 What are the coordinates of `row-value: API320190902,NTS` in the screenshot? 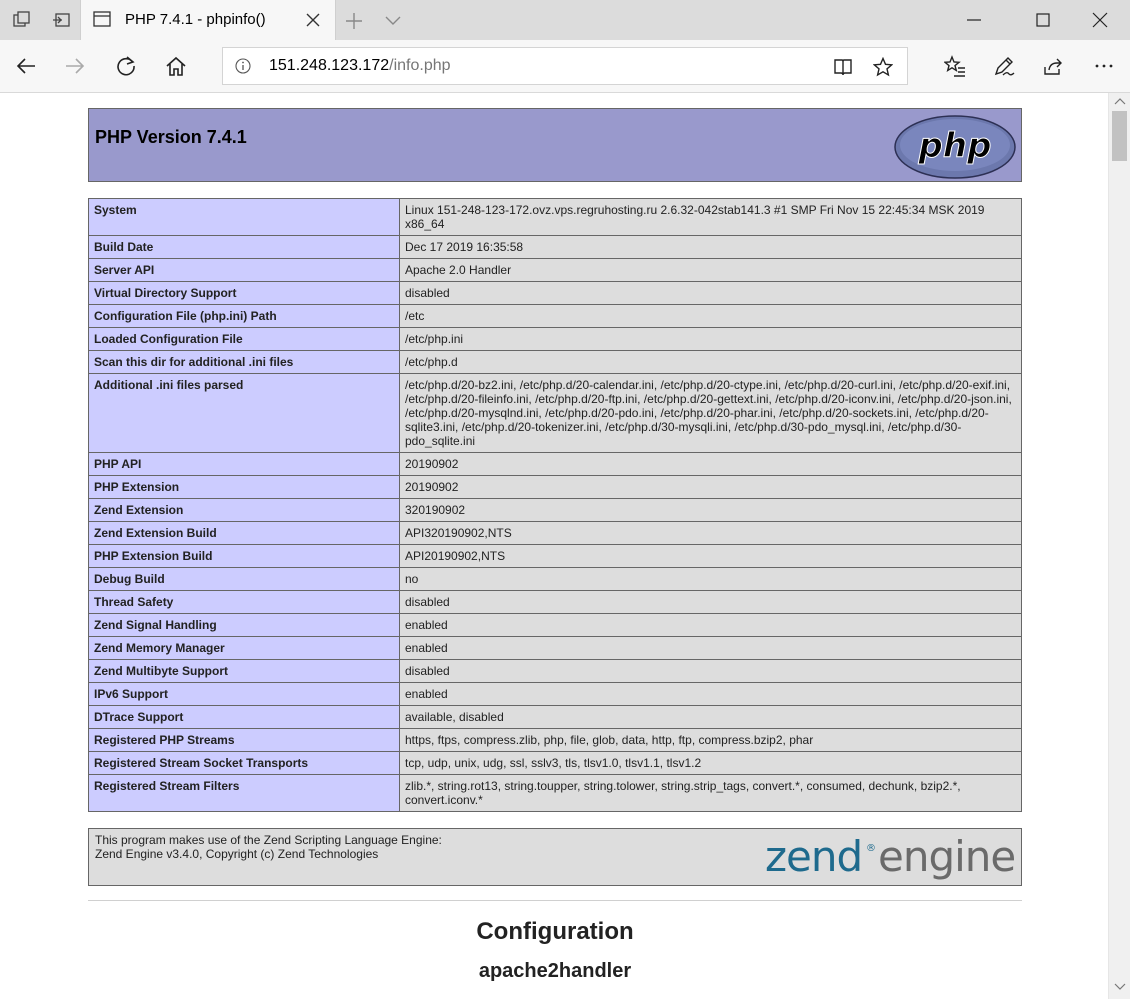 It's located at (710, 533).